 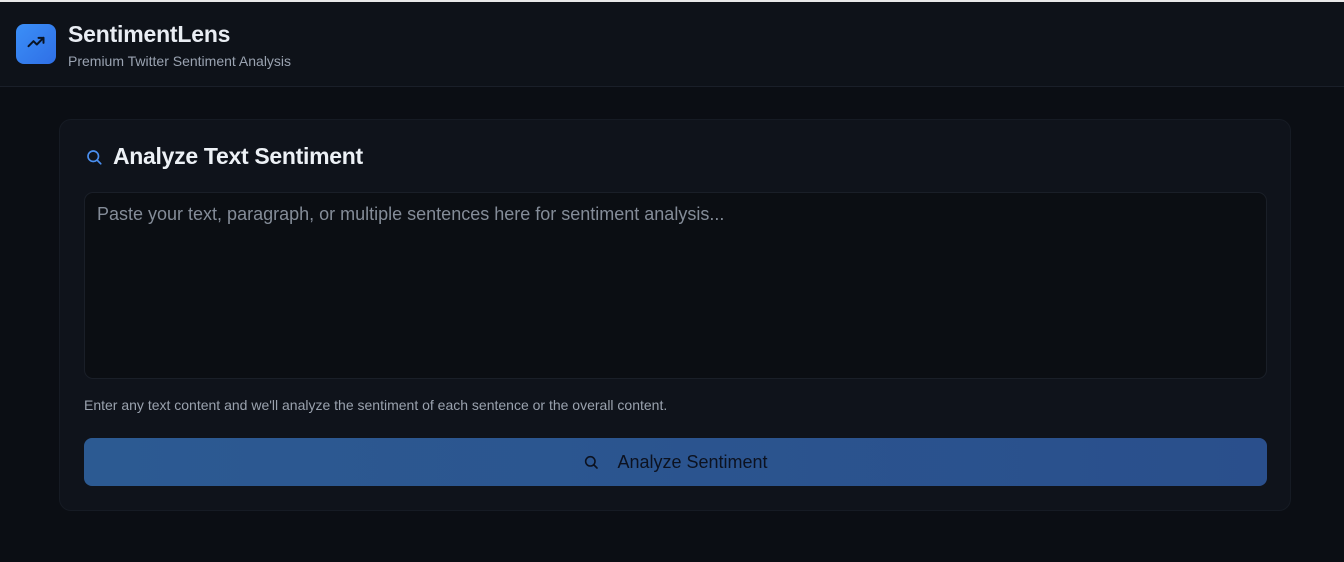 What do you see at coordinates (692, 461) in the screenshot?
I see `analyze-button-label: Analyze Sentiment` at bounding box center [692, 461].